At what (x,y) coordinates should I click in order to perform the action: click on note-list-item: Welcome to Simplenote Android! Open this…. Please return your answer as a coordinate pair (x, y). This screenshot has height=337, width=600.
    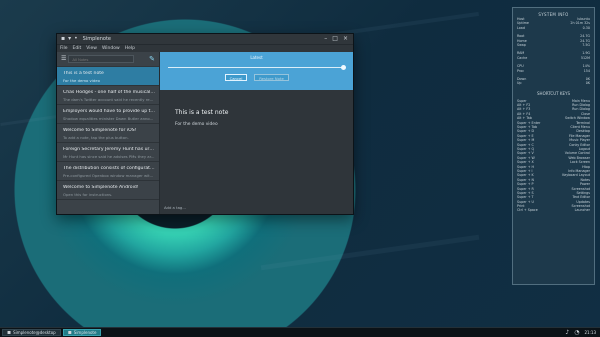
    Looking at the image, I should click on (108, 190).